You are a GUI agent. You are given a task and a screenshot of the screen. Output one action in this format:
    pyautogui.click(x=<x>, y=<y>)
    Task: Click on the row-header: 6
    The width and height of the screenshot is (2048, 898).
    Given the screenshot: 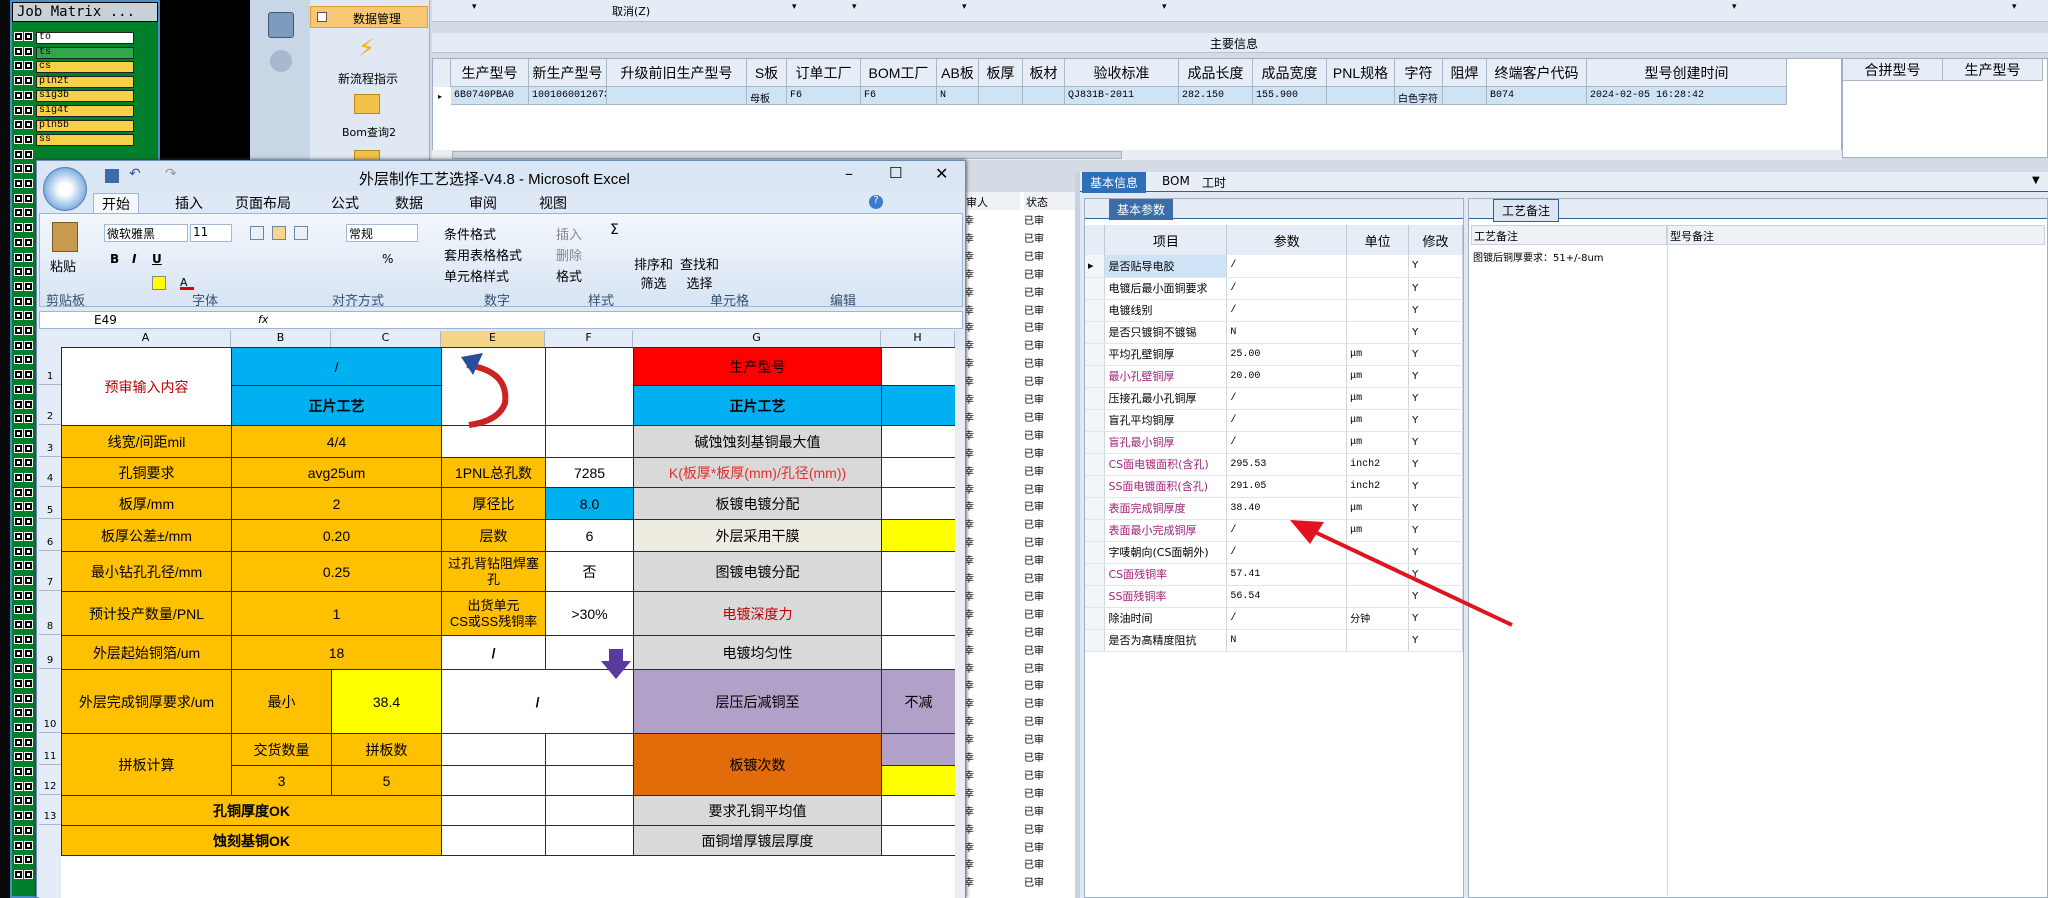 What is the action you would take?
    pyautogui.click(x=50, y=535)
    